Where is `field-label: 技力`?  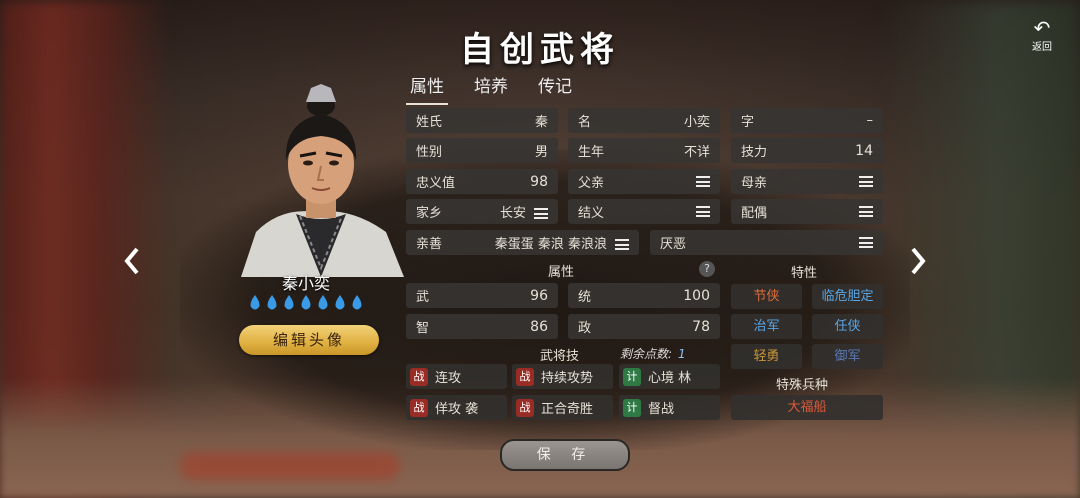 field-label: 技力 is located at coordinates (754, 152).